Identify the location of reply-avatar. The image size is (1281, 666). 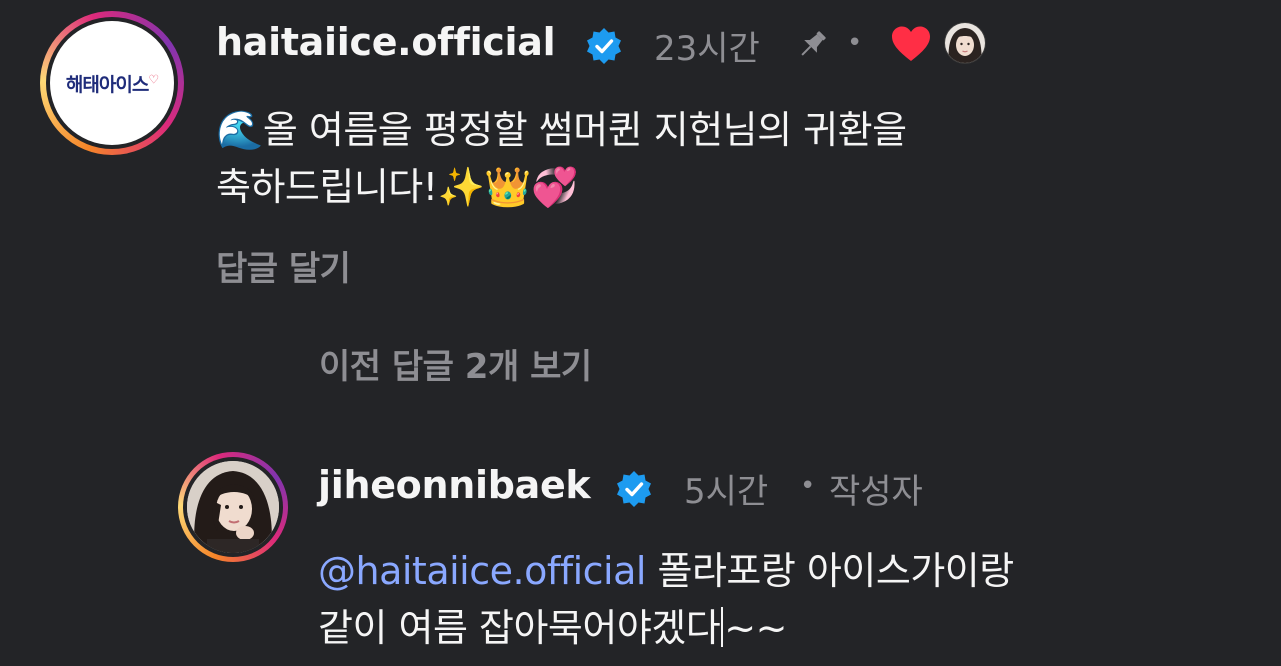
(233, 507).